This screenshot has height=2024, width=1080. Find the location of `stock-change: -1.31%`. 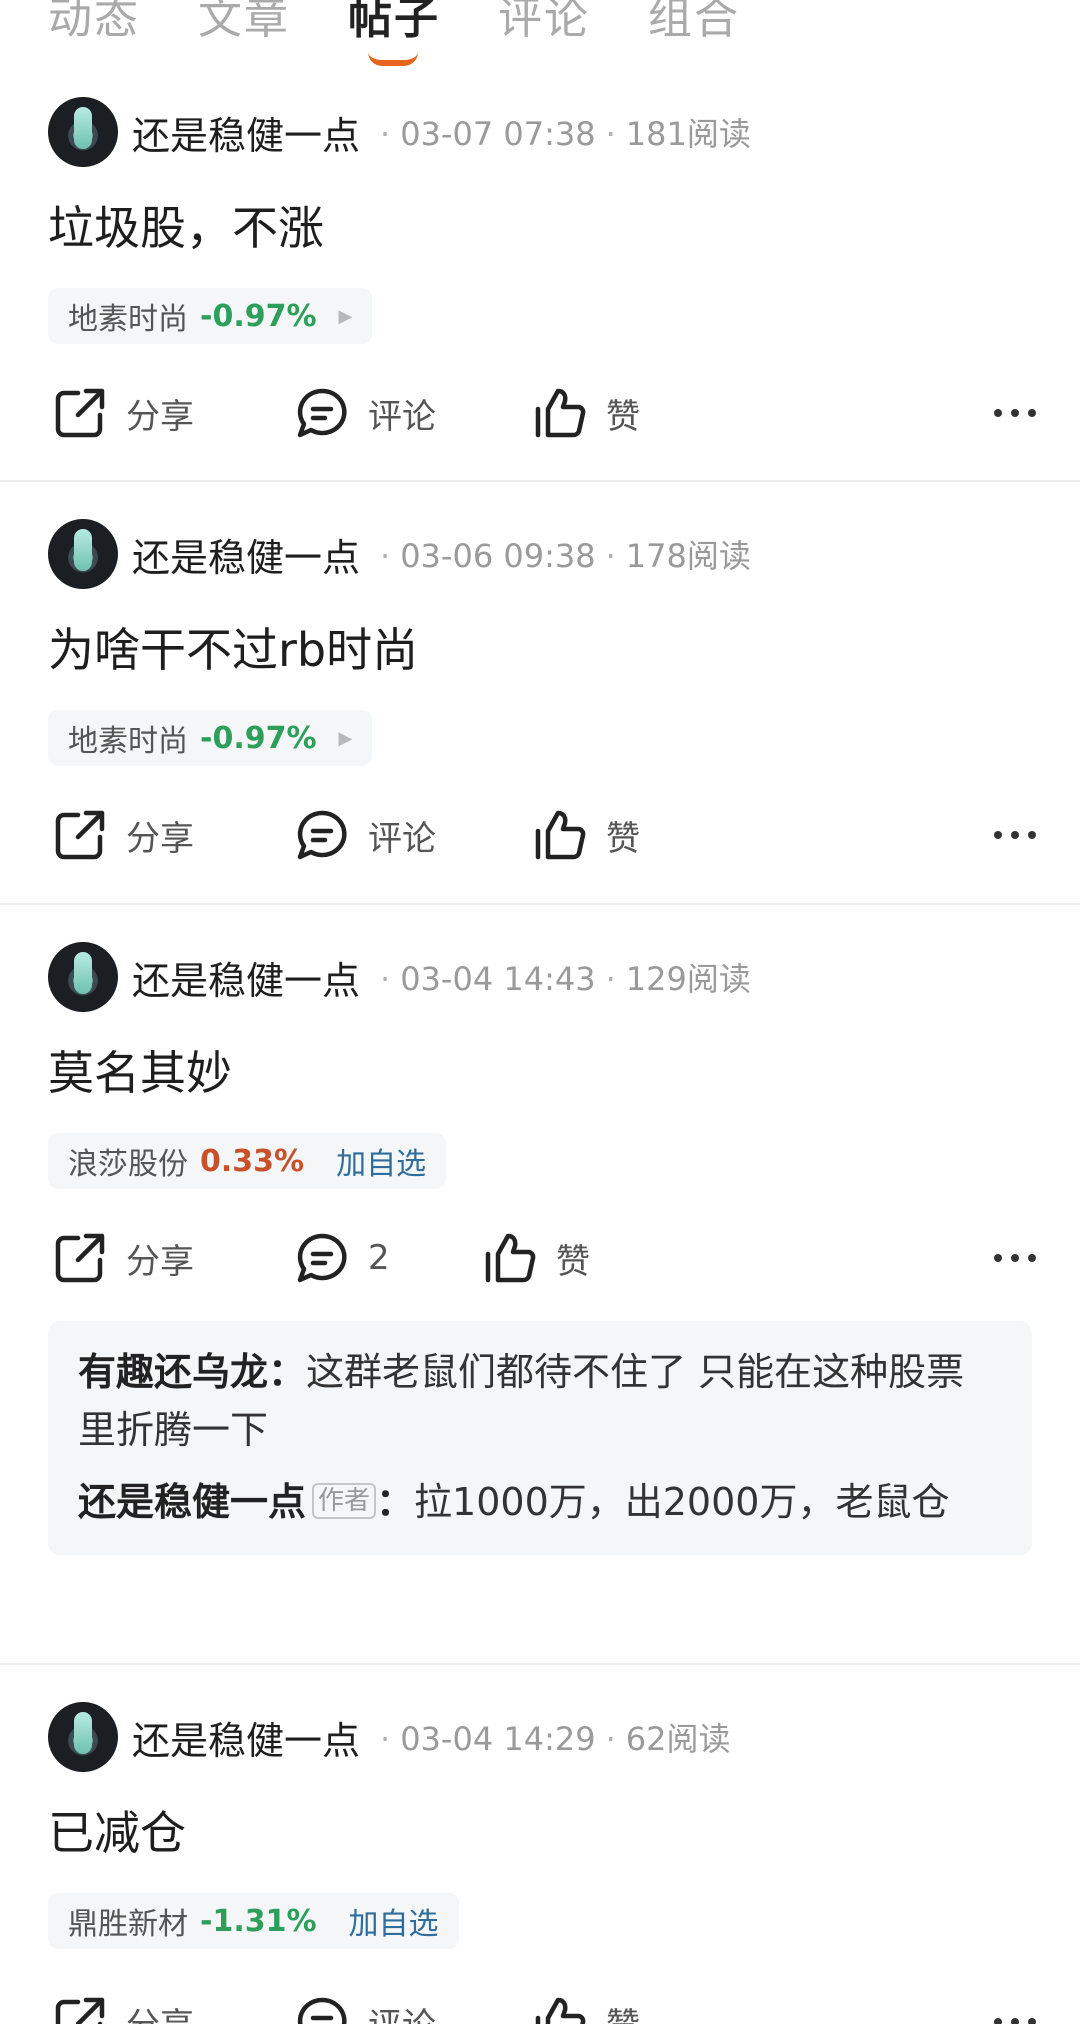

stock-change: -1.31% is located at coordinates (258, 1921).